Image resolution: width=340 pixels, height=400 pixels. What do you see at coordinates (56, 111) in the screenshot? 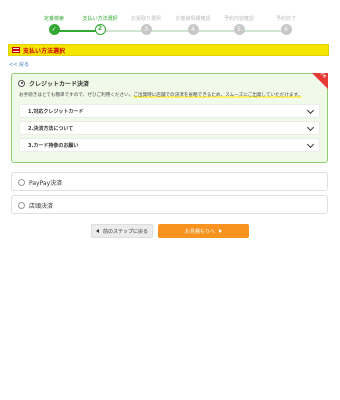
I see `accordion-label: 1.対応クレジットカード` at bounding box center [56, 111].